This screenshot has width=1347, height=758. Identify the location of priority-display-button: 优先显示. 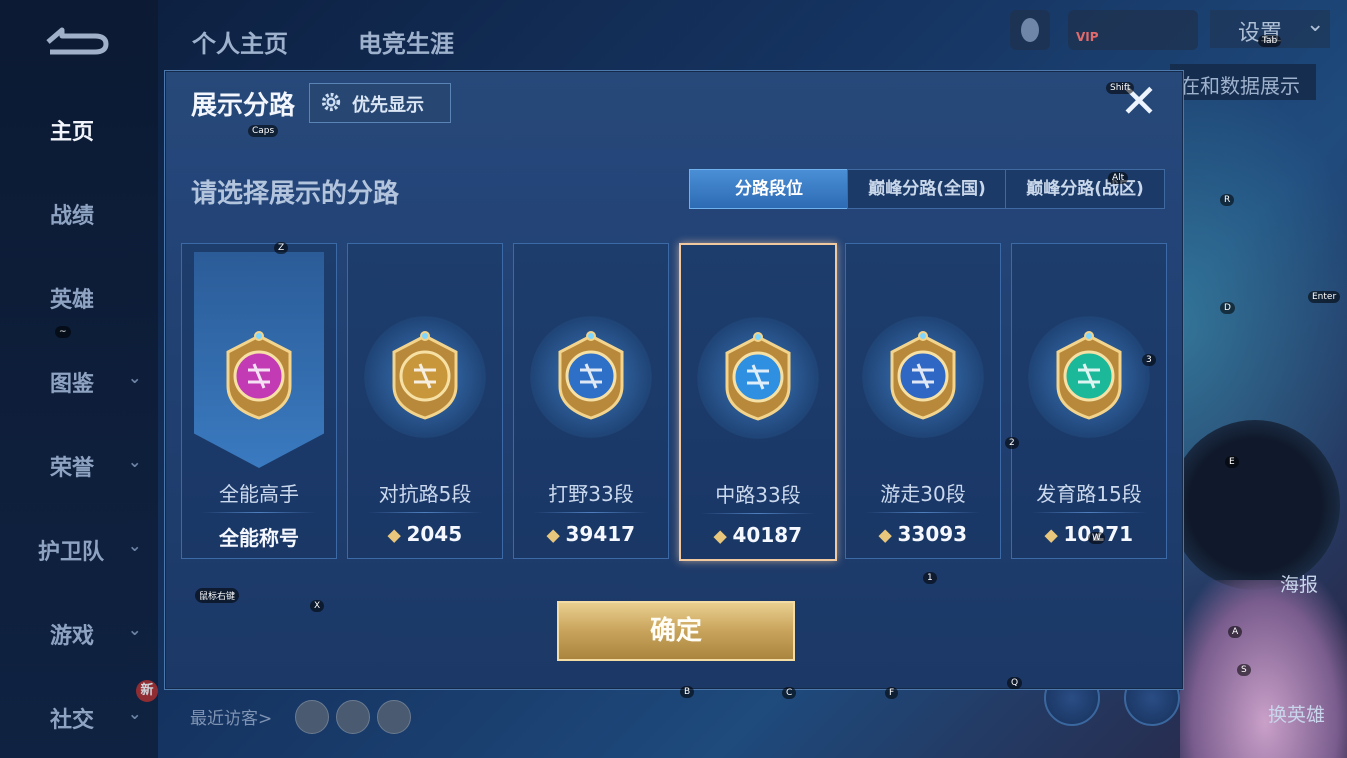
(380, 103).